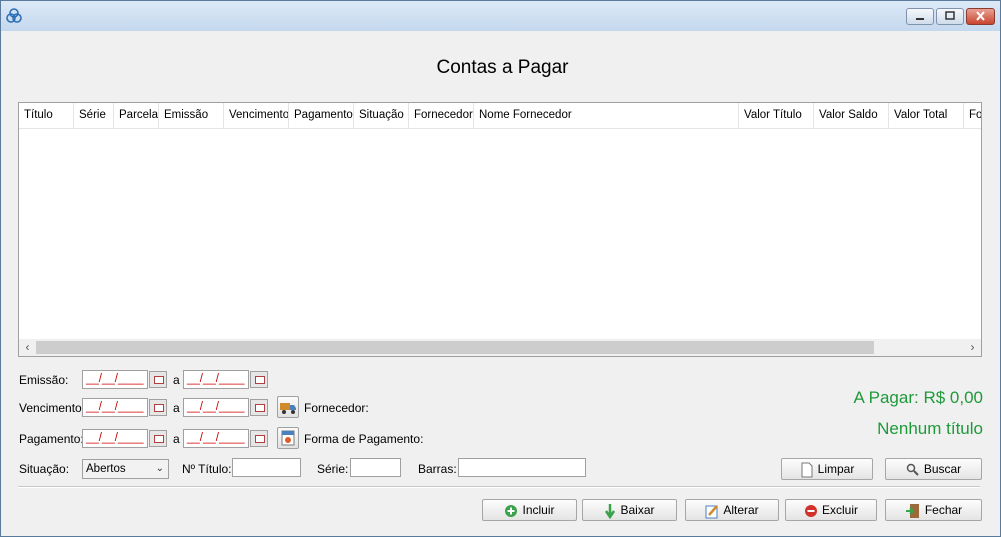 The width and height of the screenshot is (1001, 537). I want to click on scroll-left-icon: ‹, so click(27, 347).